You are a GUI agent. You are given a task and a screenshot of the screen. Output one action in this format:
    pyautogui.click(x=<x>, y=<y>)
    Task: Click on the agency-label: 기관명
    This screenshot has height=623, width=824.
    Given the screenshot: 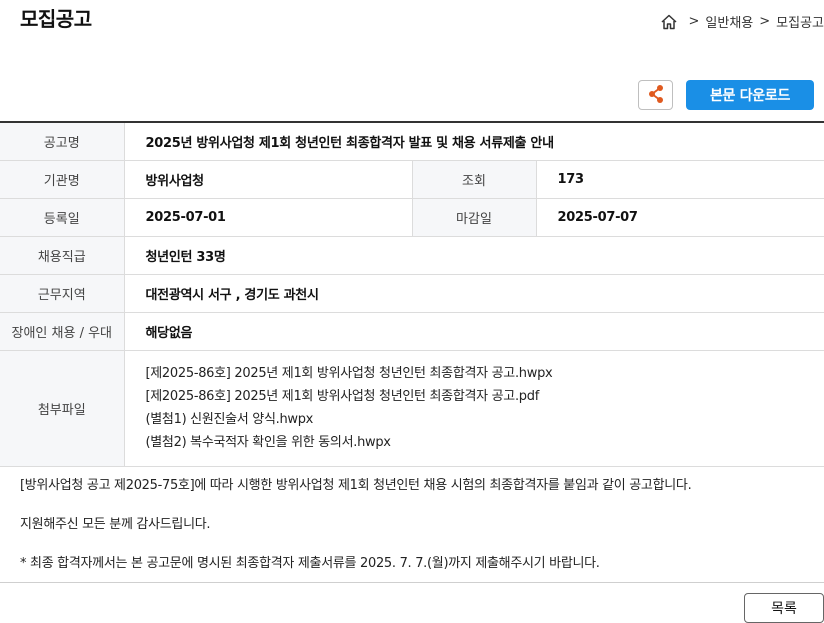 What is the action you would take?
    pyautogui.click(x=62, y=179)
    